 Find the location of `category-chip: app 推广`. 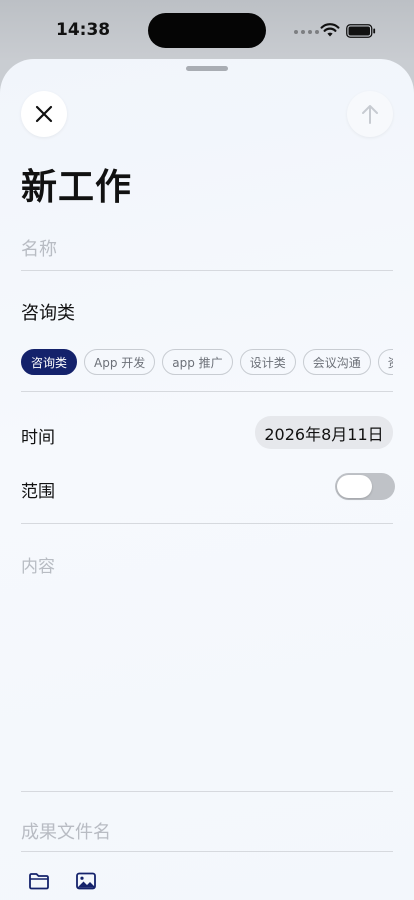

category-chip: app 推广 is located at coordinates (197, 362).